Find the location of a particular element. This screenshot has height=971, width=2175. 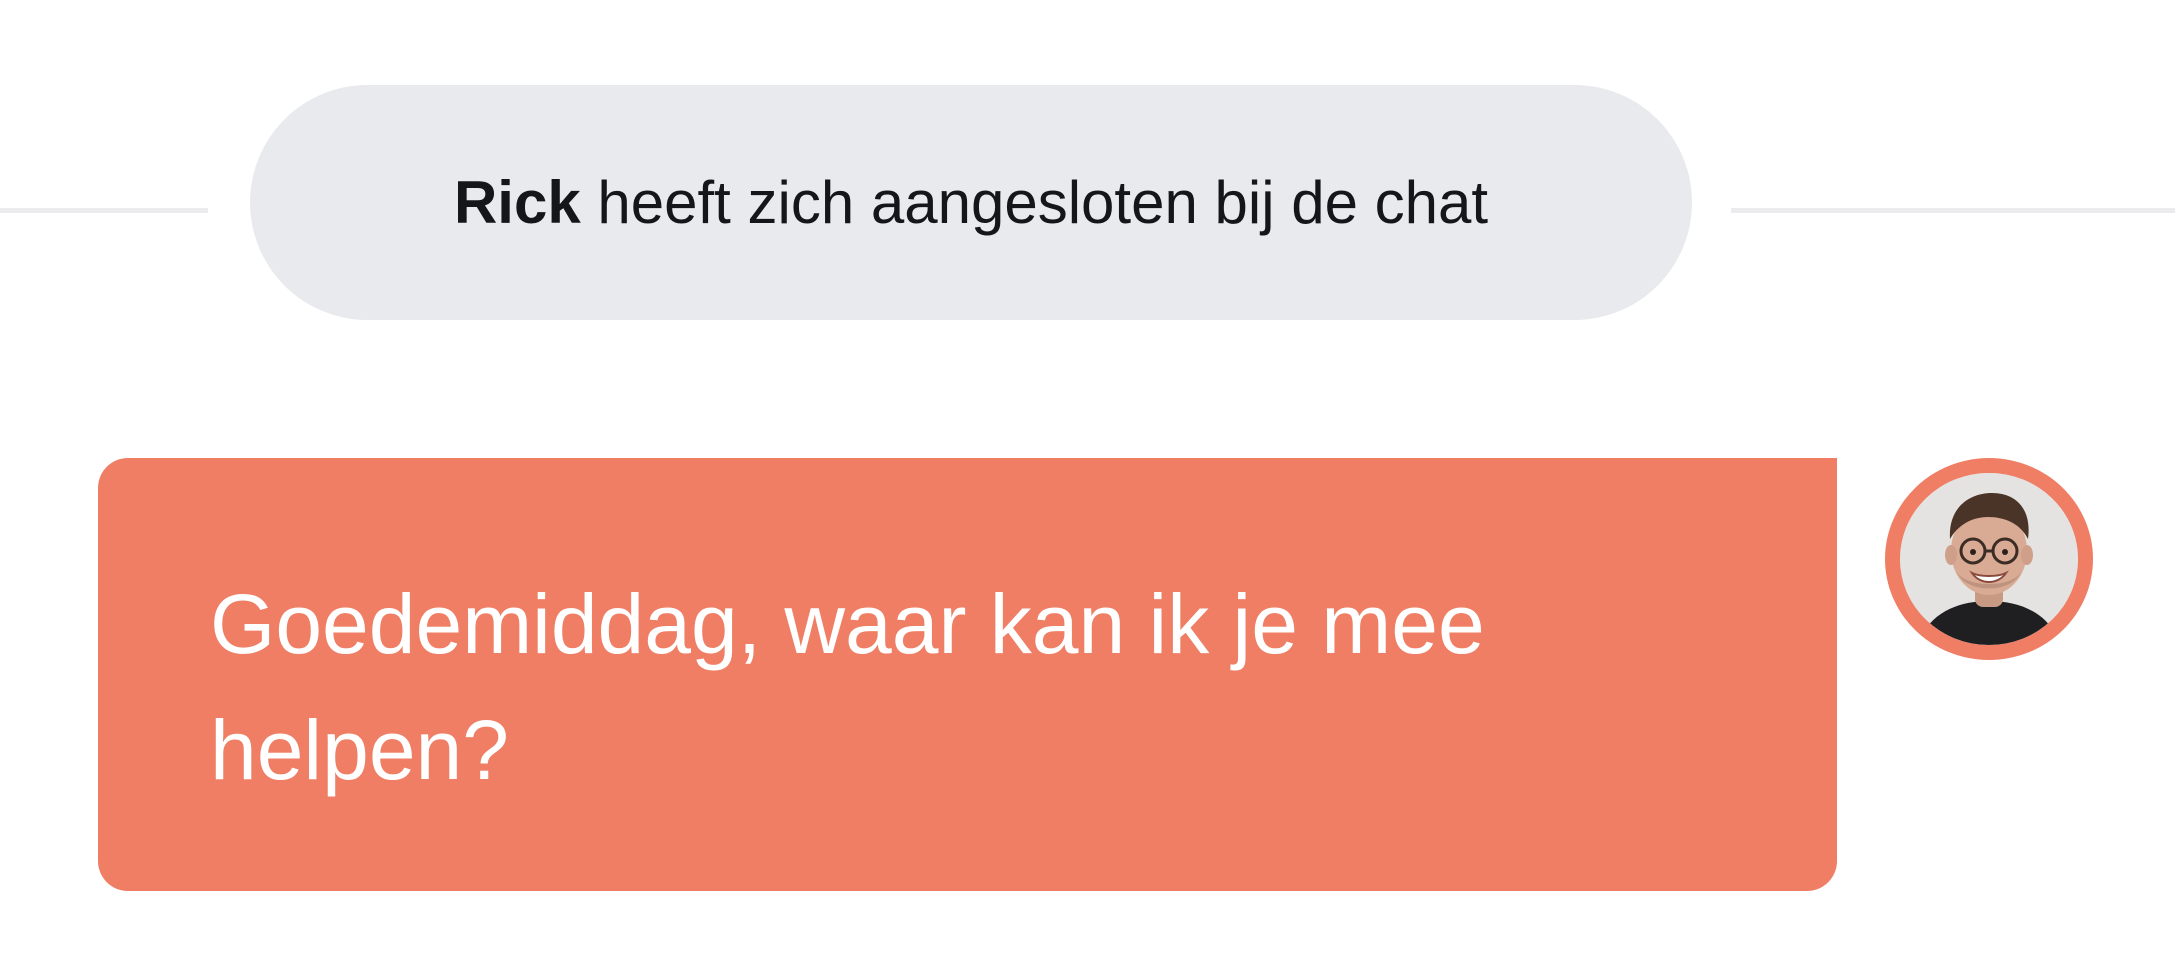

agent-avatar is located at coordinates (1989, 559).